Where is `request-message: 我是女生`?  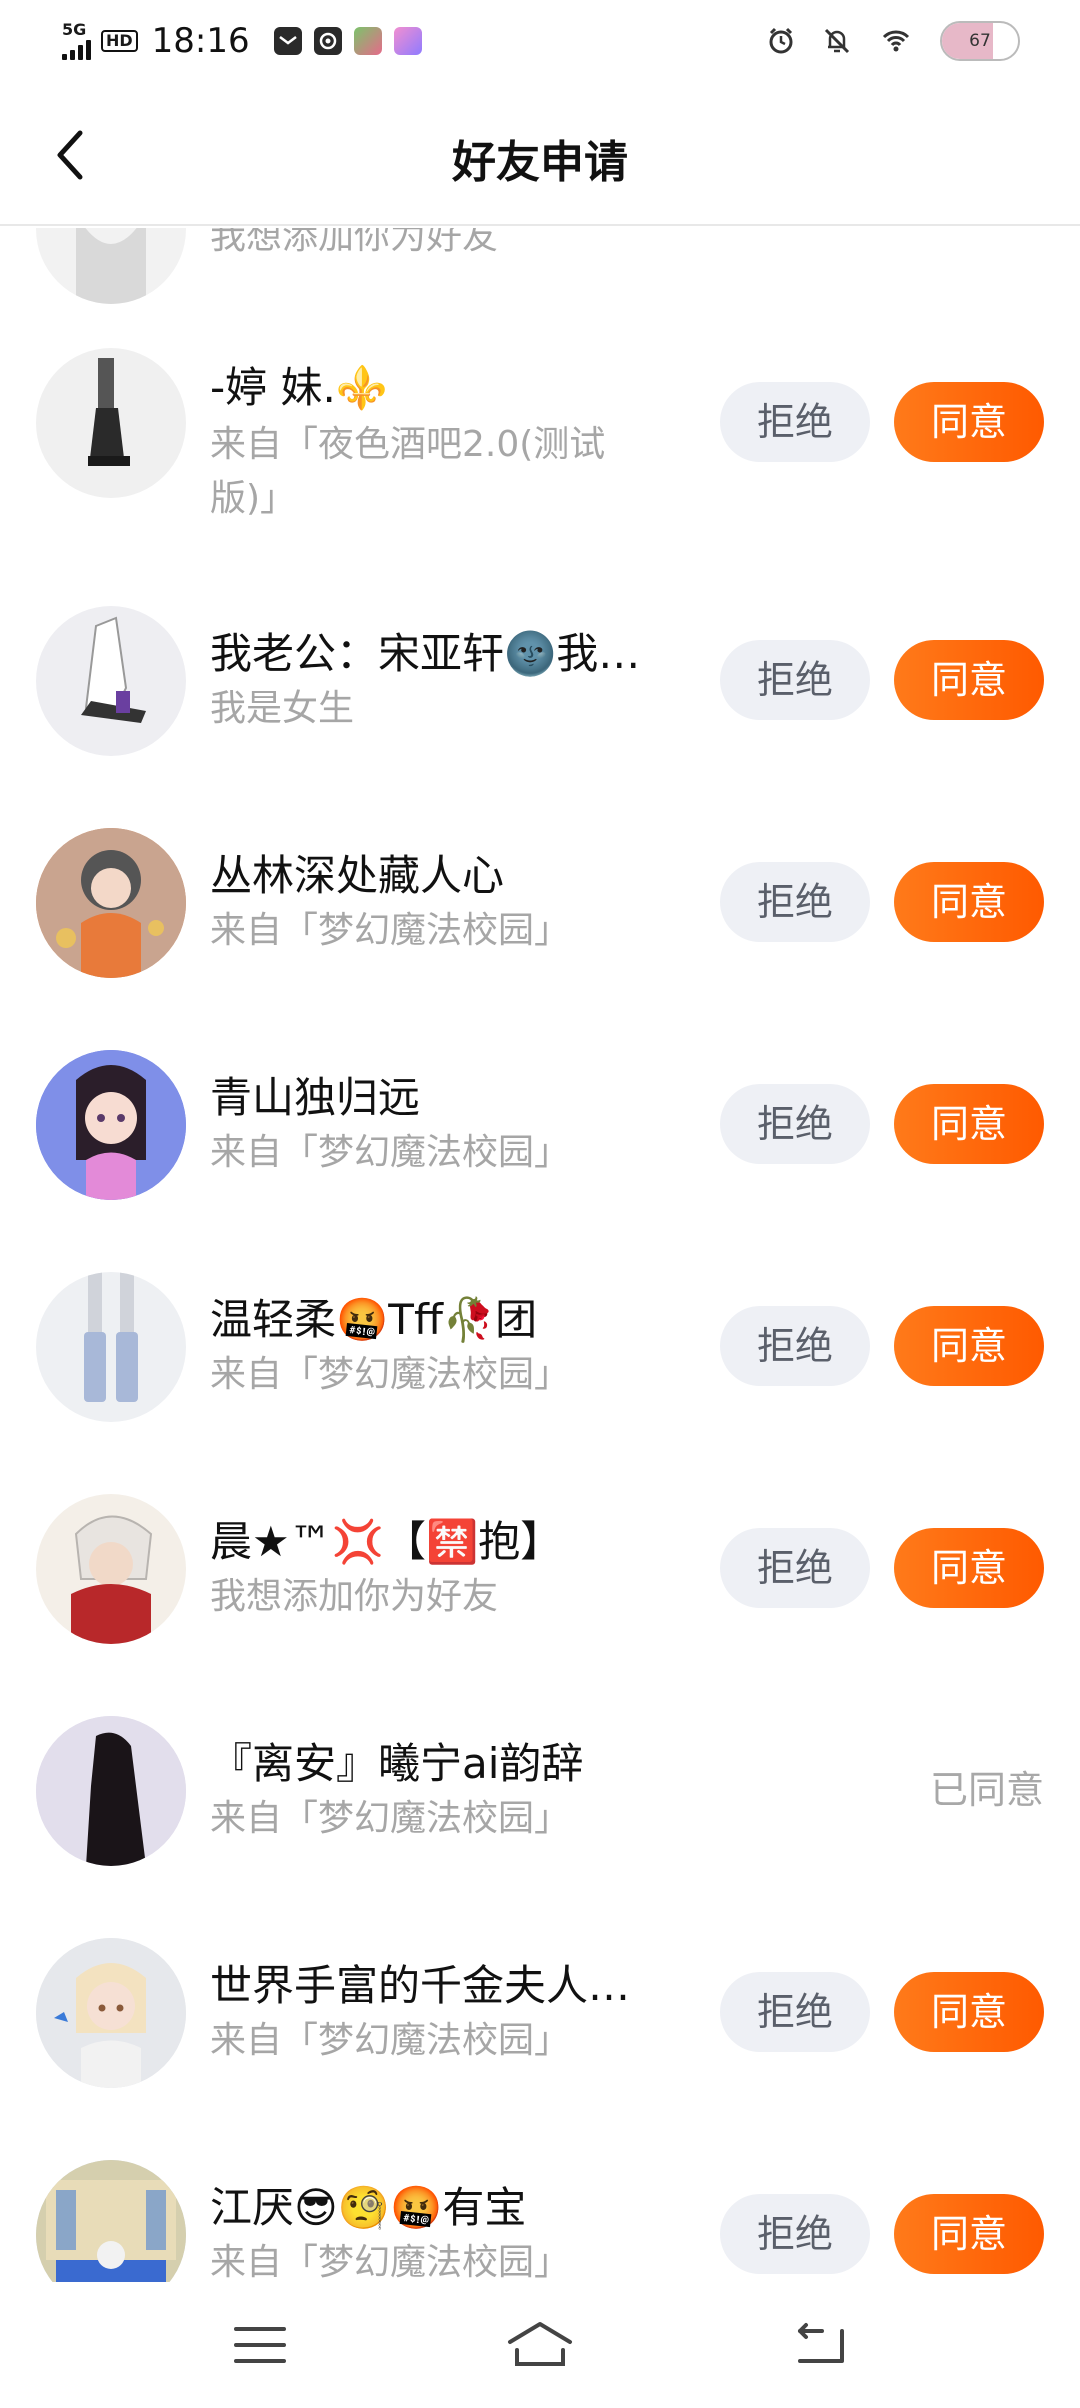
request-message: 我是女生 is located at coordinates (282, 708).